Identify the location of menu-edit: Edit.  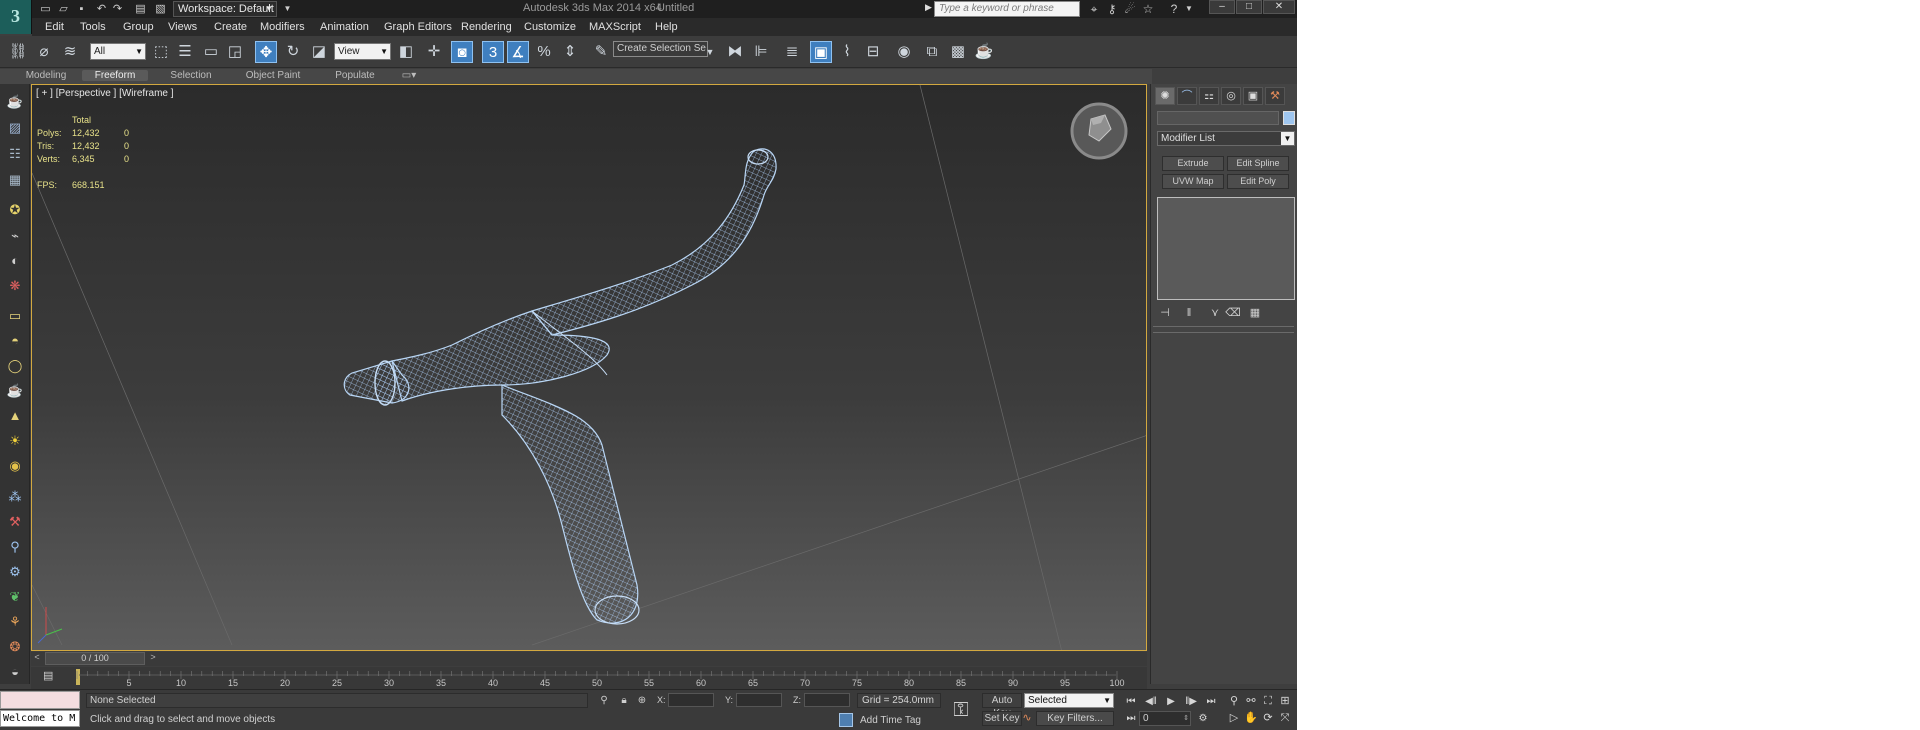
(54, 27).